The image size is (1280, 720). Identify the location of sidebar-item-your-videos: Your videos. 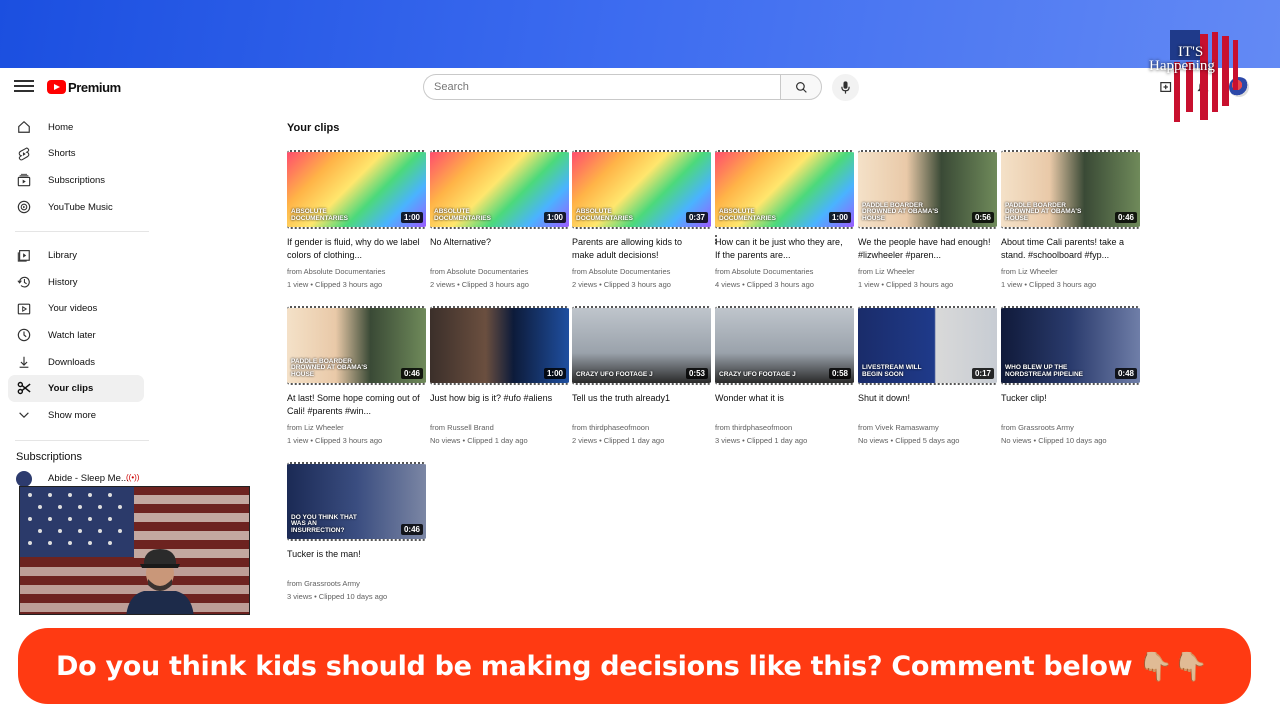
(76, 309).